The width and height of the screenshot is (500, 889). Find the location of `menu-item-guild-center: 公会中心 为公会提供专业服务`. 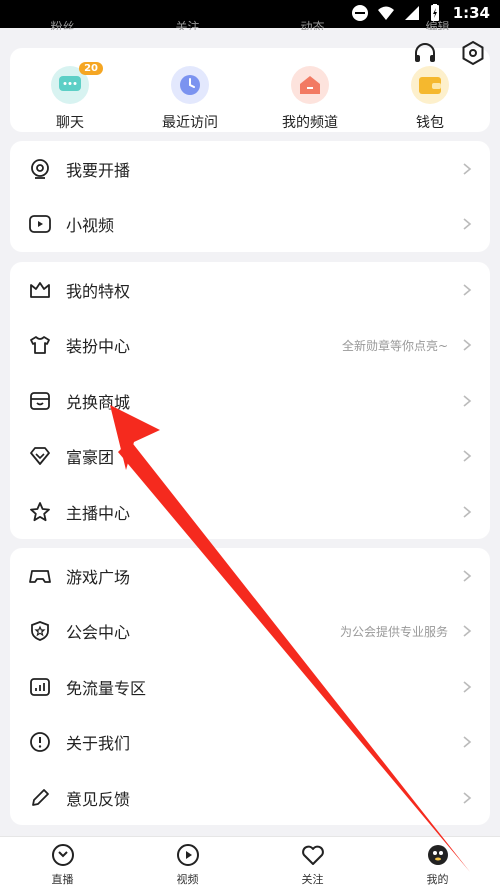

menu-item-guild-center: 公会中心 为公会提供专业服务 is located at coordinates (250, 632).